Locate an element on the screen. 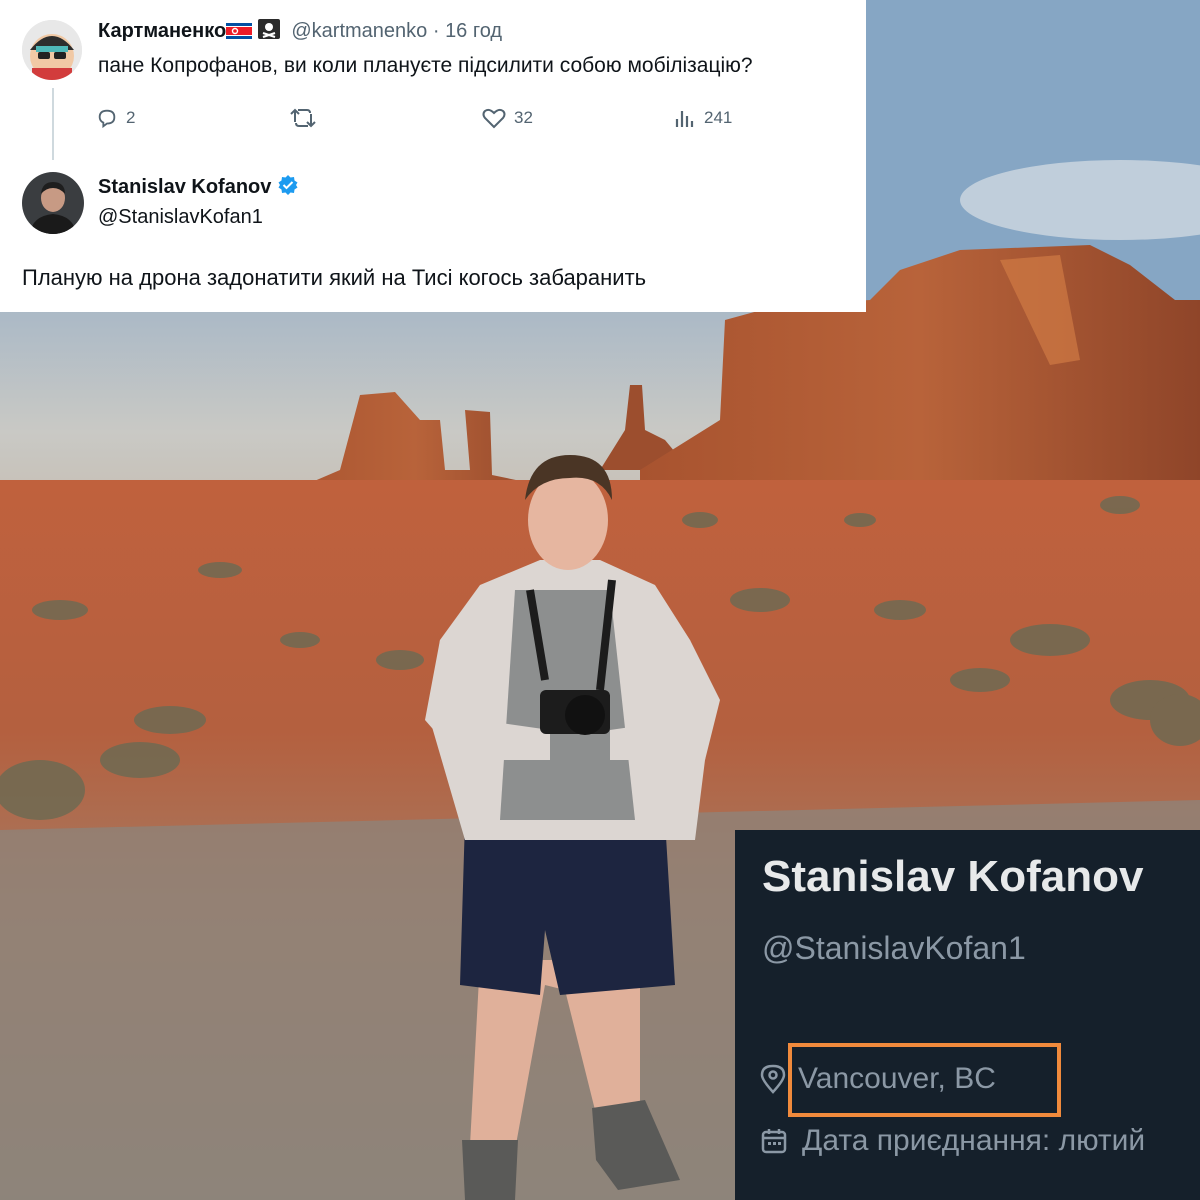 Image resolution: width=1200 pixels, height=1200 pixels. reply-button: 2 is located at coordinates (115, 118).